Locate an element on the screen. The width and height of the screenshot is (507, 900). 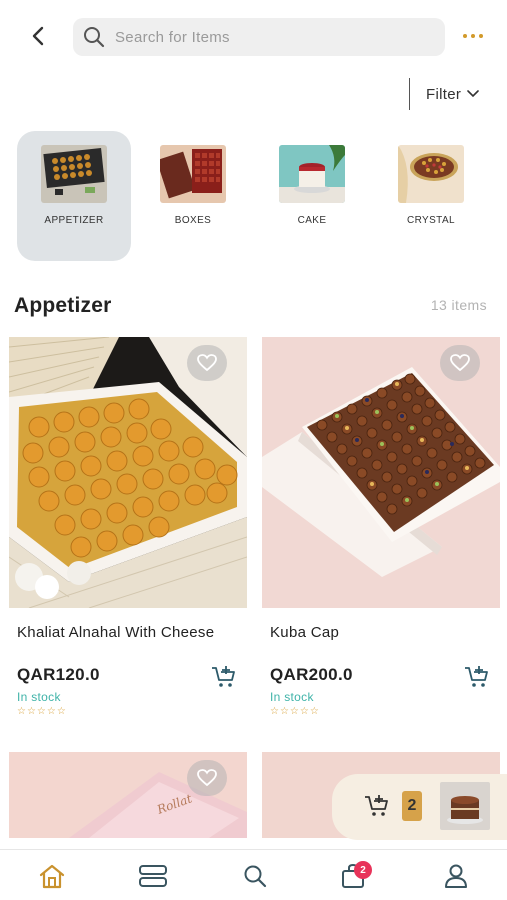
category-crystal-image is located at coordinates (431, 174).